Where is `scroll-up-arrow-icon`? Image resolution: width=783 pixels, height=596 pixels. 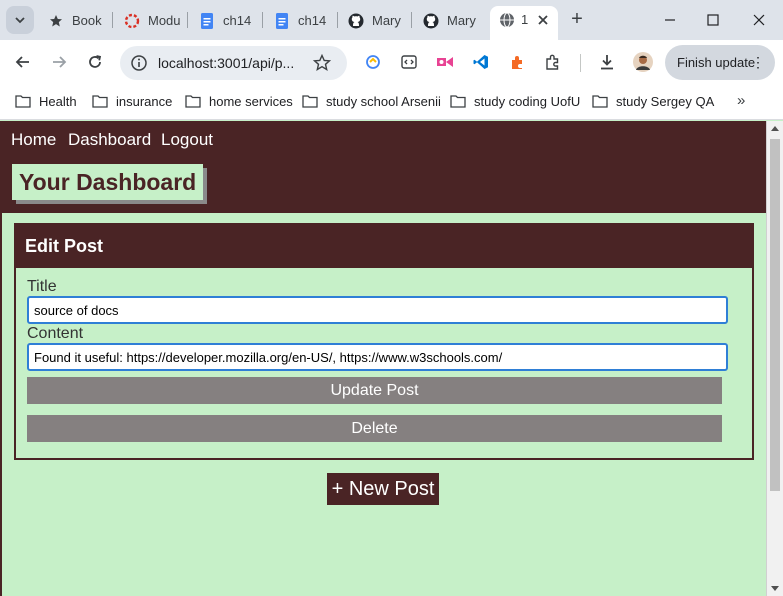 scroll-up-arrow-icon is located at coordinates (775, 128).